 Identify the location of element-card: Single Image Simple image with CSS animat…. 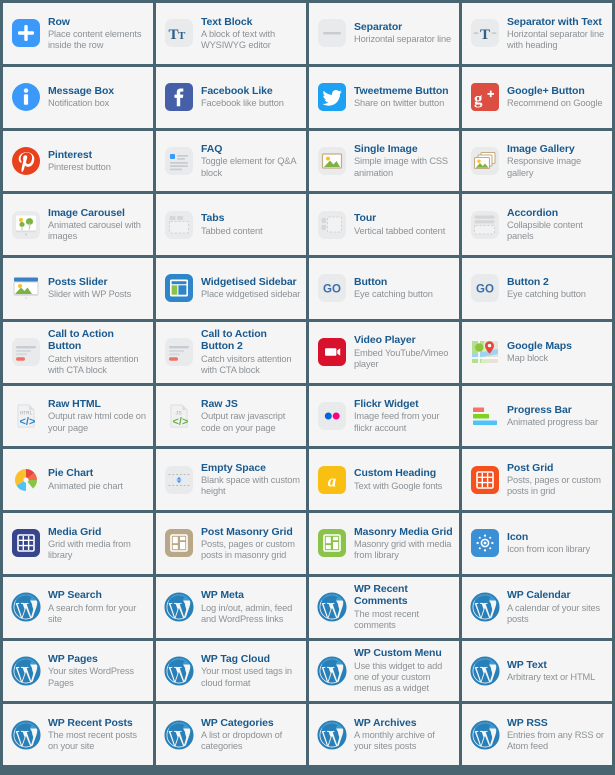
(384, 161).